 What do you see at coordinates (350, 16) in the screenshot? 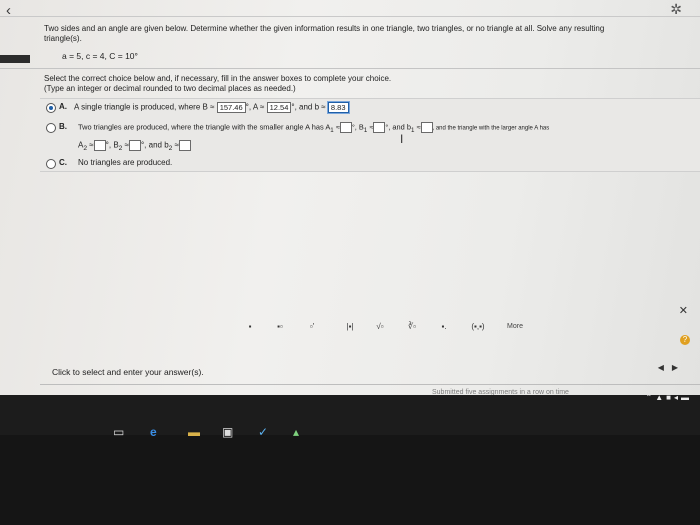
I see `top-divider` at bounding box center [350, 16].